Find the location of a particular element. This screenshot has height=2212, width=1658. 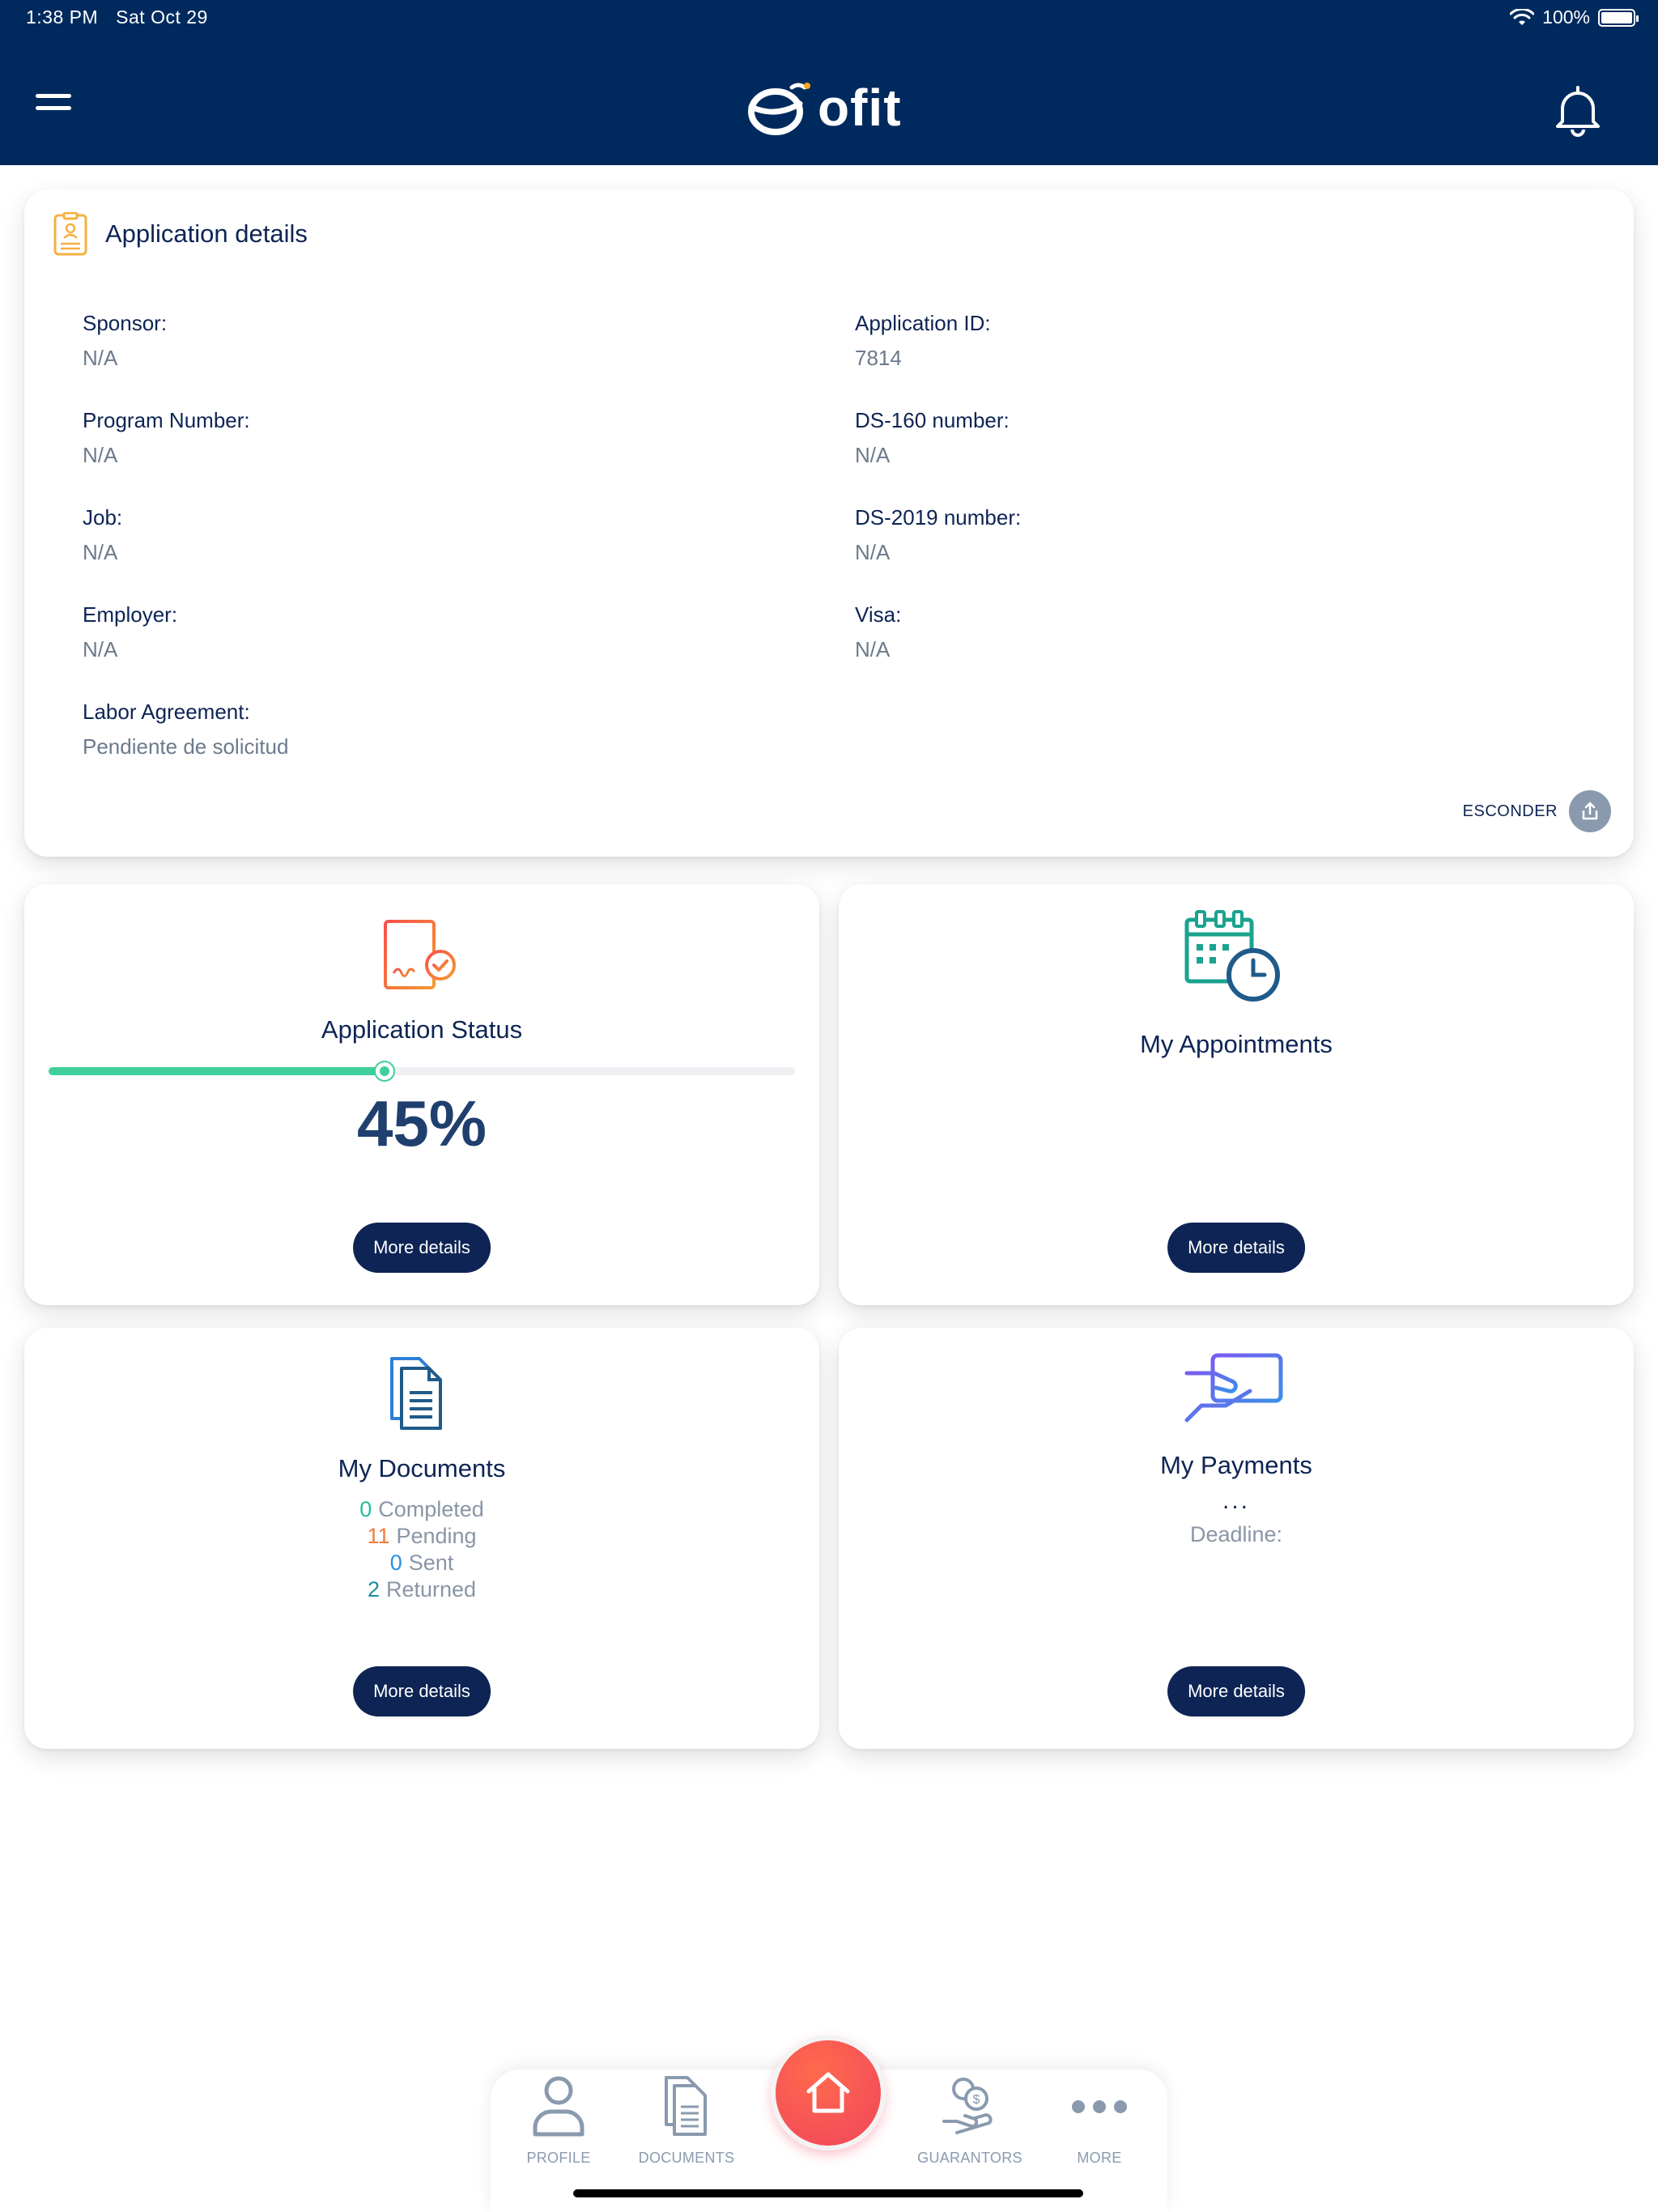

application-details-title: Application details is located at coordinates (206, 234).